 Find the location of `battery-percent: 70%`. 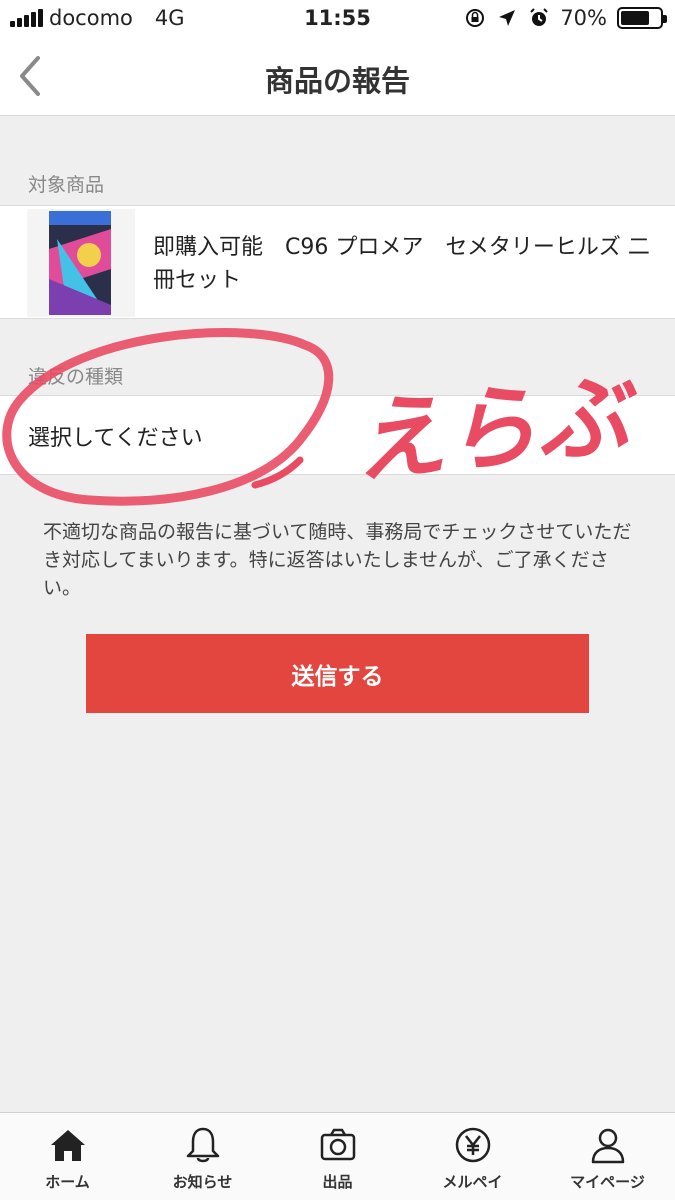

battery-percent: 70% is located at coordinates (583, 18).